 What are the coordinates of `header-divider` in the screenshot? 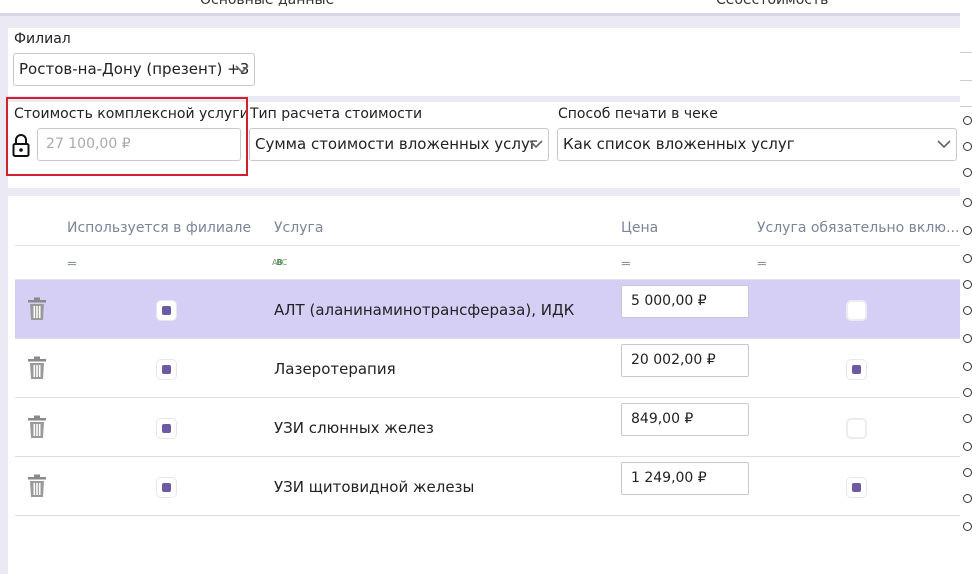 It's located at (487, 245).